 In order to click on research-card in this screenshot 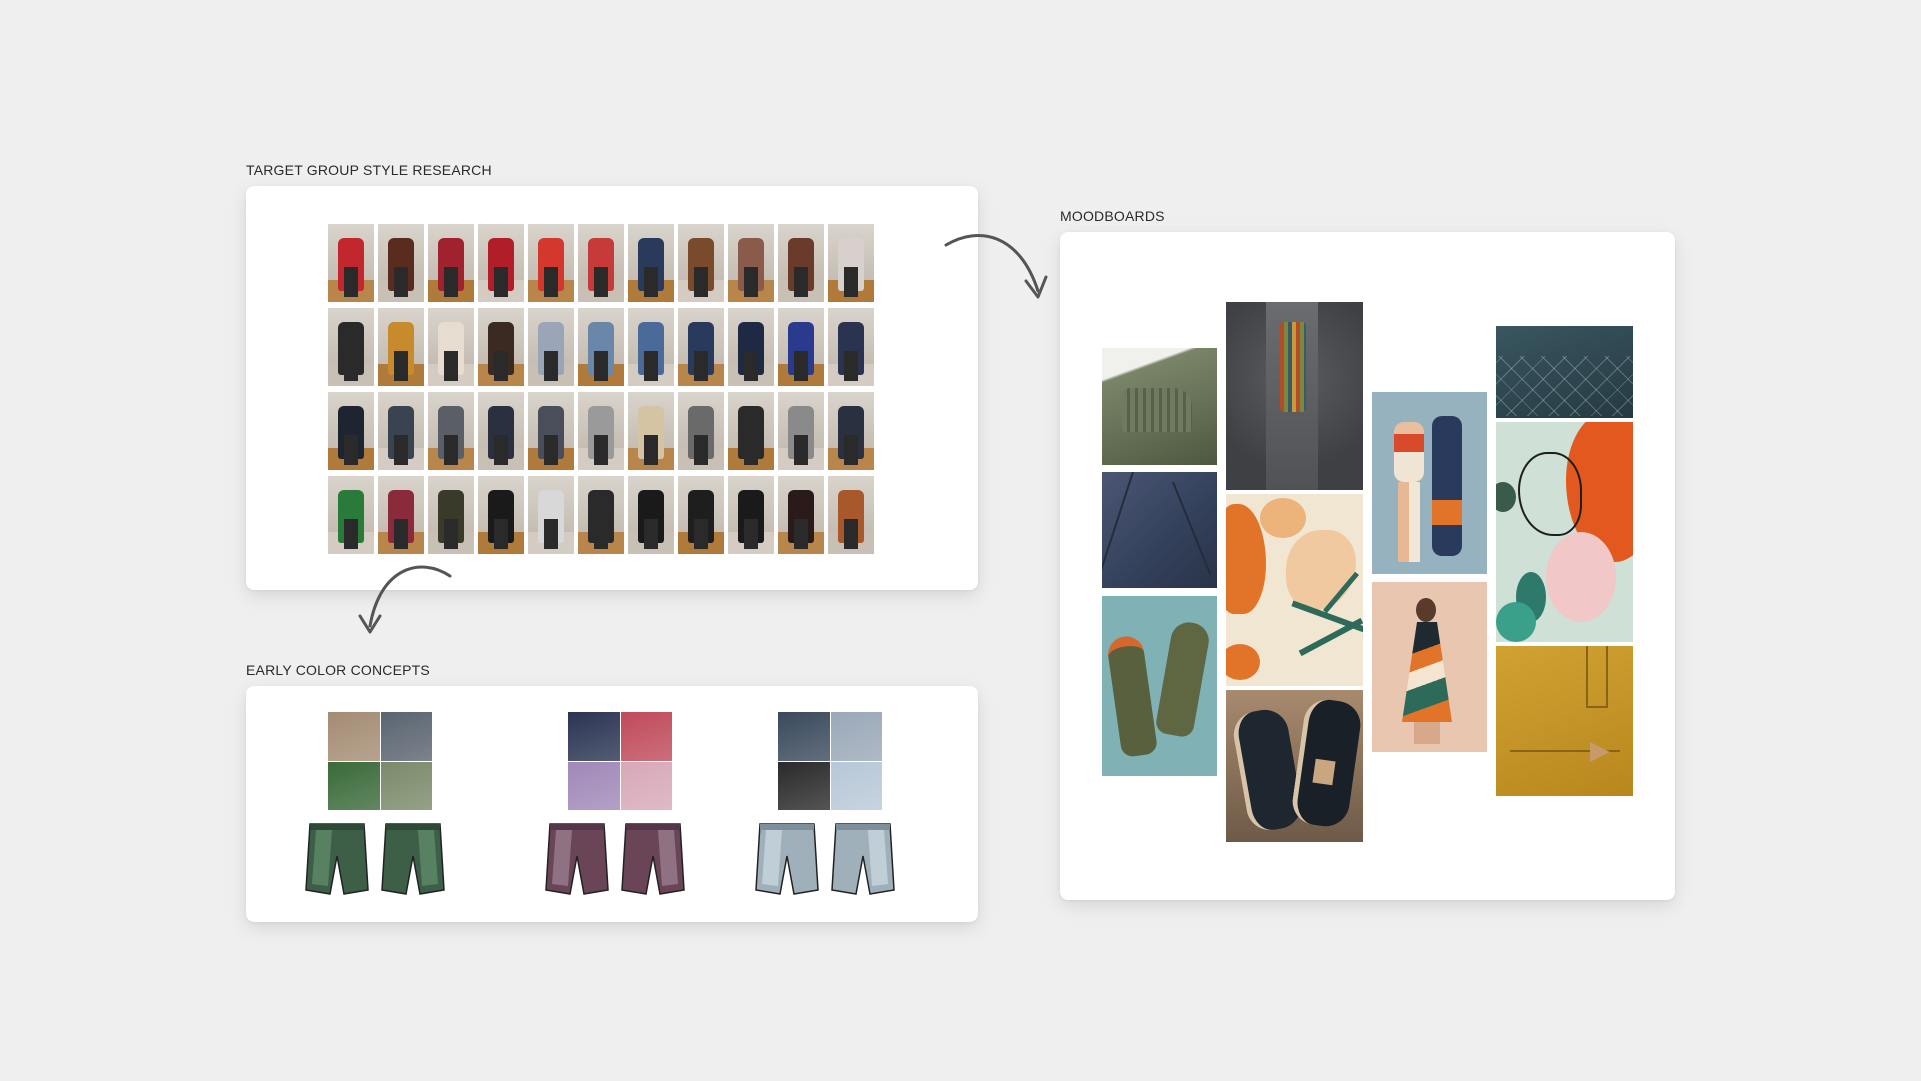, I will do `click(612, 388)`.